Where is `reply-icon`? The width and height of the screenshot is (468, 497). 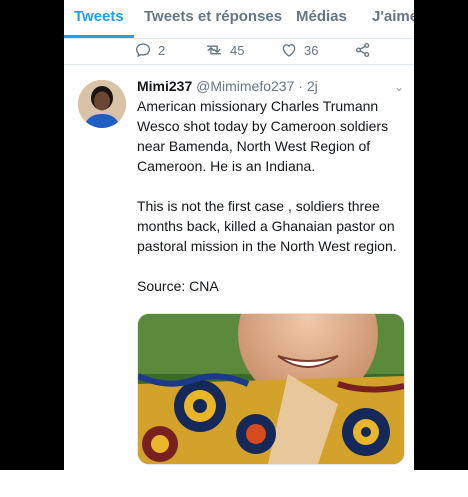 reply-icon is located at coordinates (143, 50).